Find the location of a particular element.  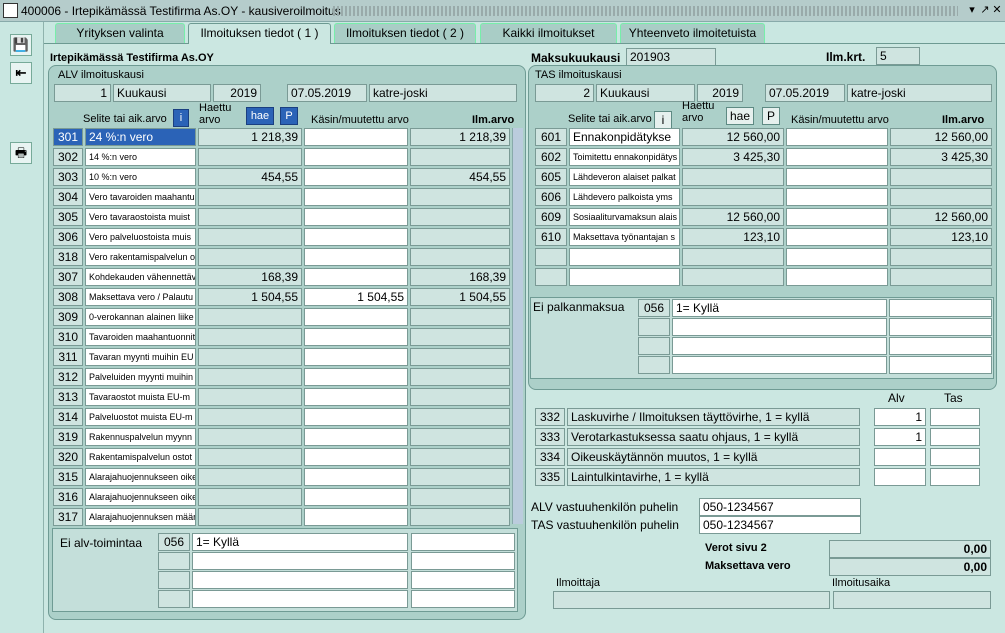

alv-hae-button: hae is located at coordinates (260, 116).